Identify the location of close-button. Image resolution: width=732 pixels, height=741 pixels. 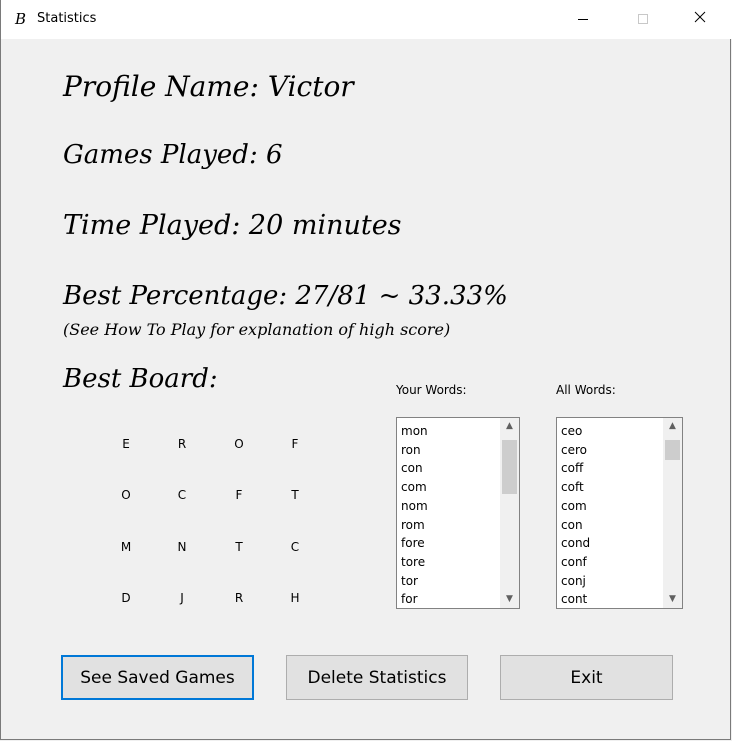
(700, 19).